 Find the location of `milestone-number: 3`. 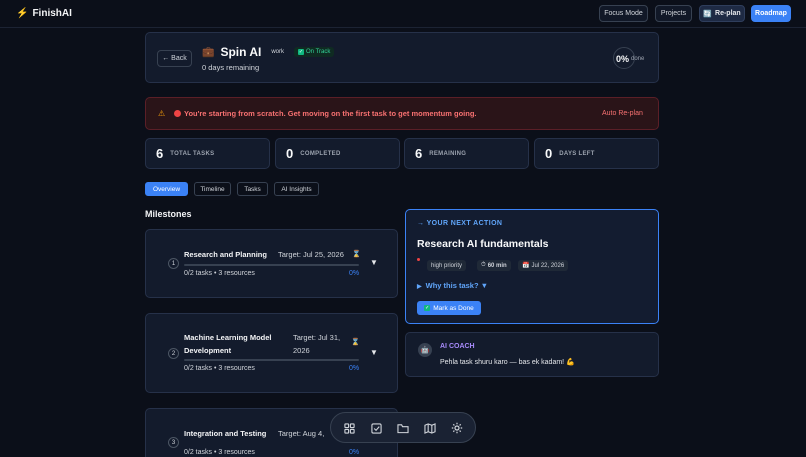

milestone-number: 3 is located at coordinates (173, 442).